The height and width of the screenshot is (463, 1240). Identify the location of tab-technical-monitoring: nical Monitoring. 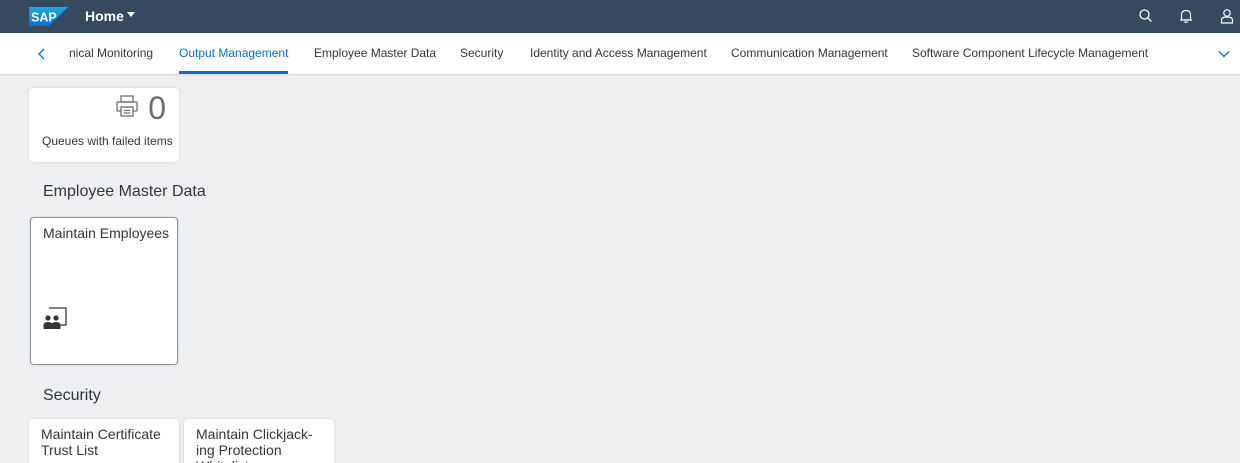
(111, 53).